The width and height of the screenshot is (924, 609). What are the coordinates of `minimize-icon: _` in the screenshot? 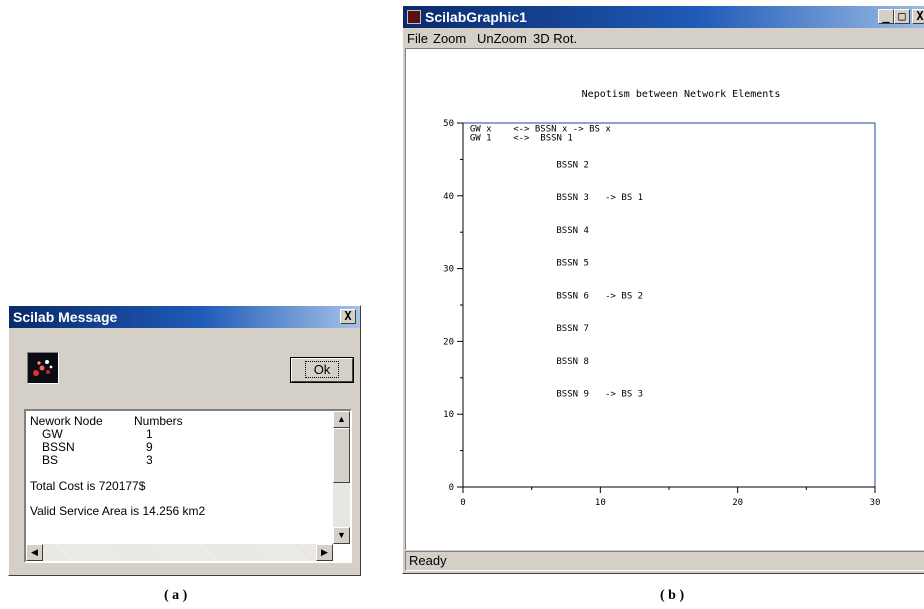 It's located at (886, 16).